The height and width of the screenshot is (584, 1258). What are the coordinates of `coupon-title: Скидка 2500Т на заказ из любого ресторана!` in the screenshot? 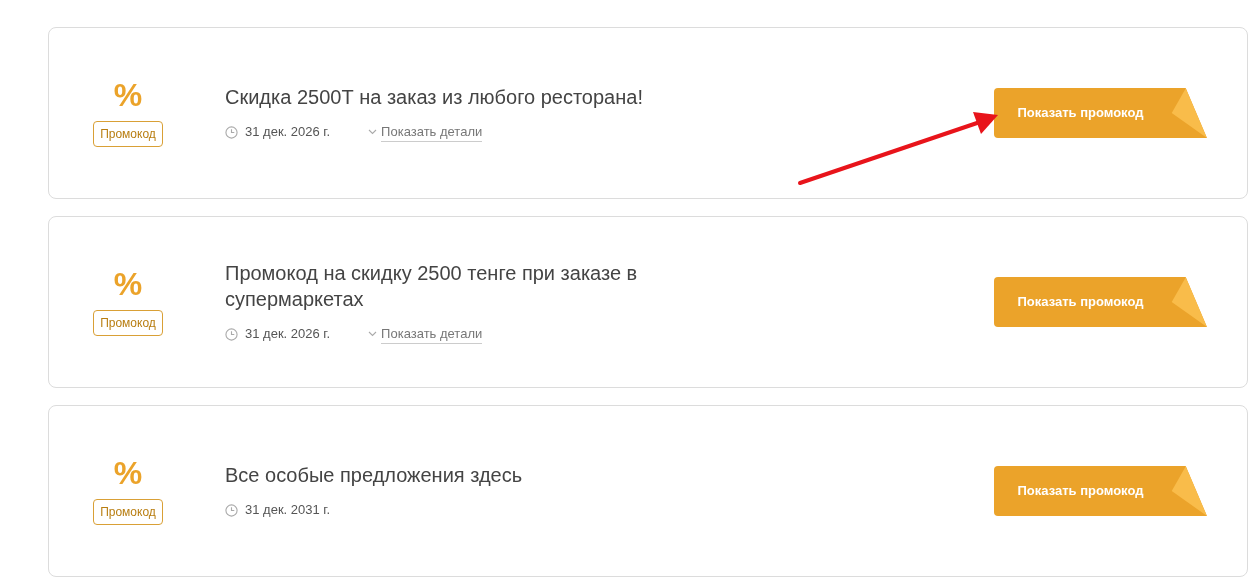 It's located at (434, 97).